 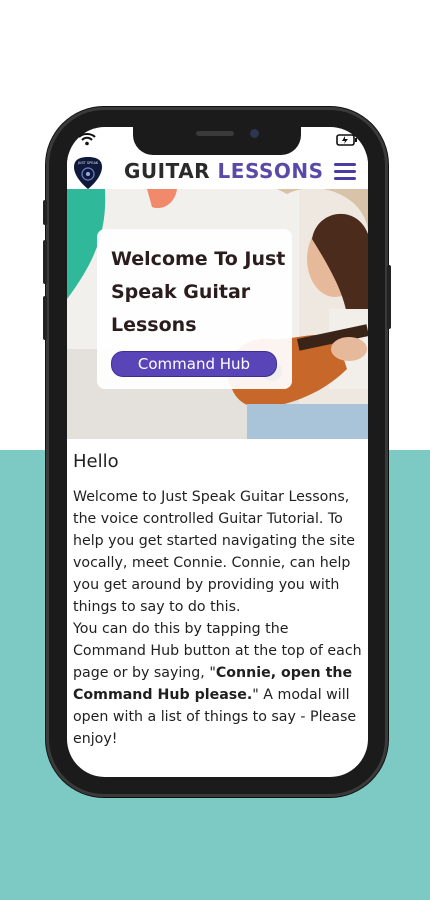 What do you see at coordinates (217, 139) in the screenshot?
I see `phone-notch` at bounding box center [217, 139].